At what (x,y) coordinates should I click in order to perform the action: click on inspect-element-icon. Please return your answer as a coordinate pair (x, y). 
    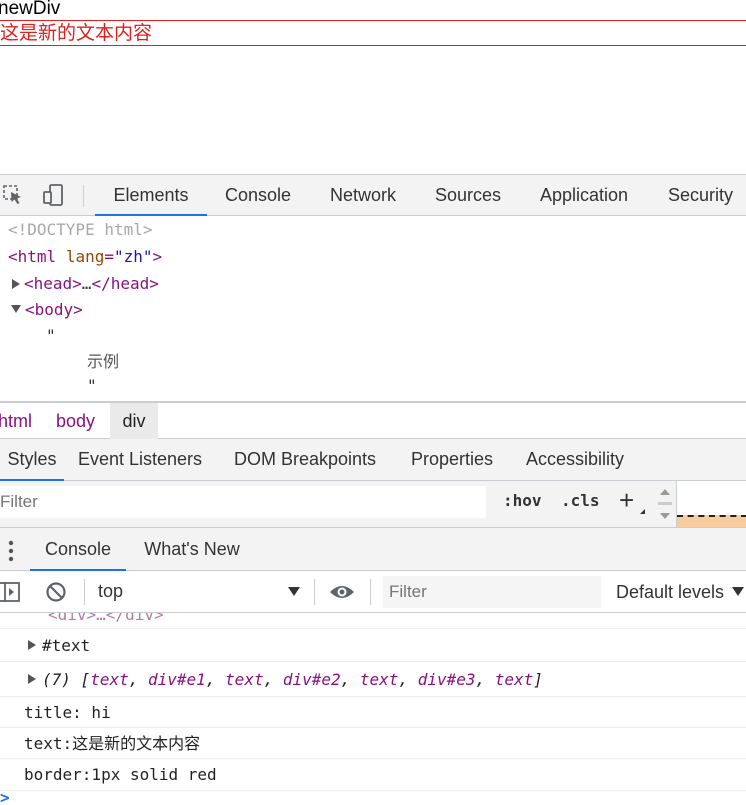
    Looking at the image, I should click on (13, 195).